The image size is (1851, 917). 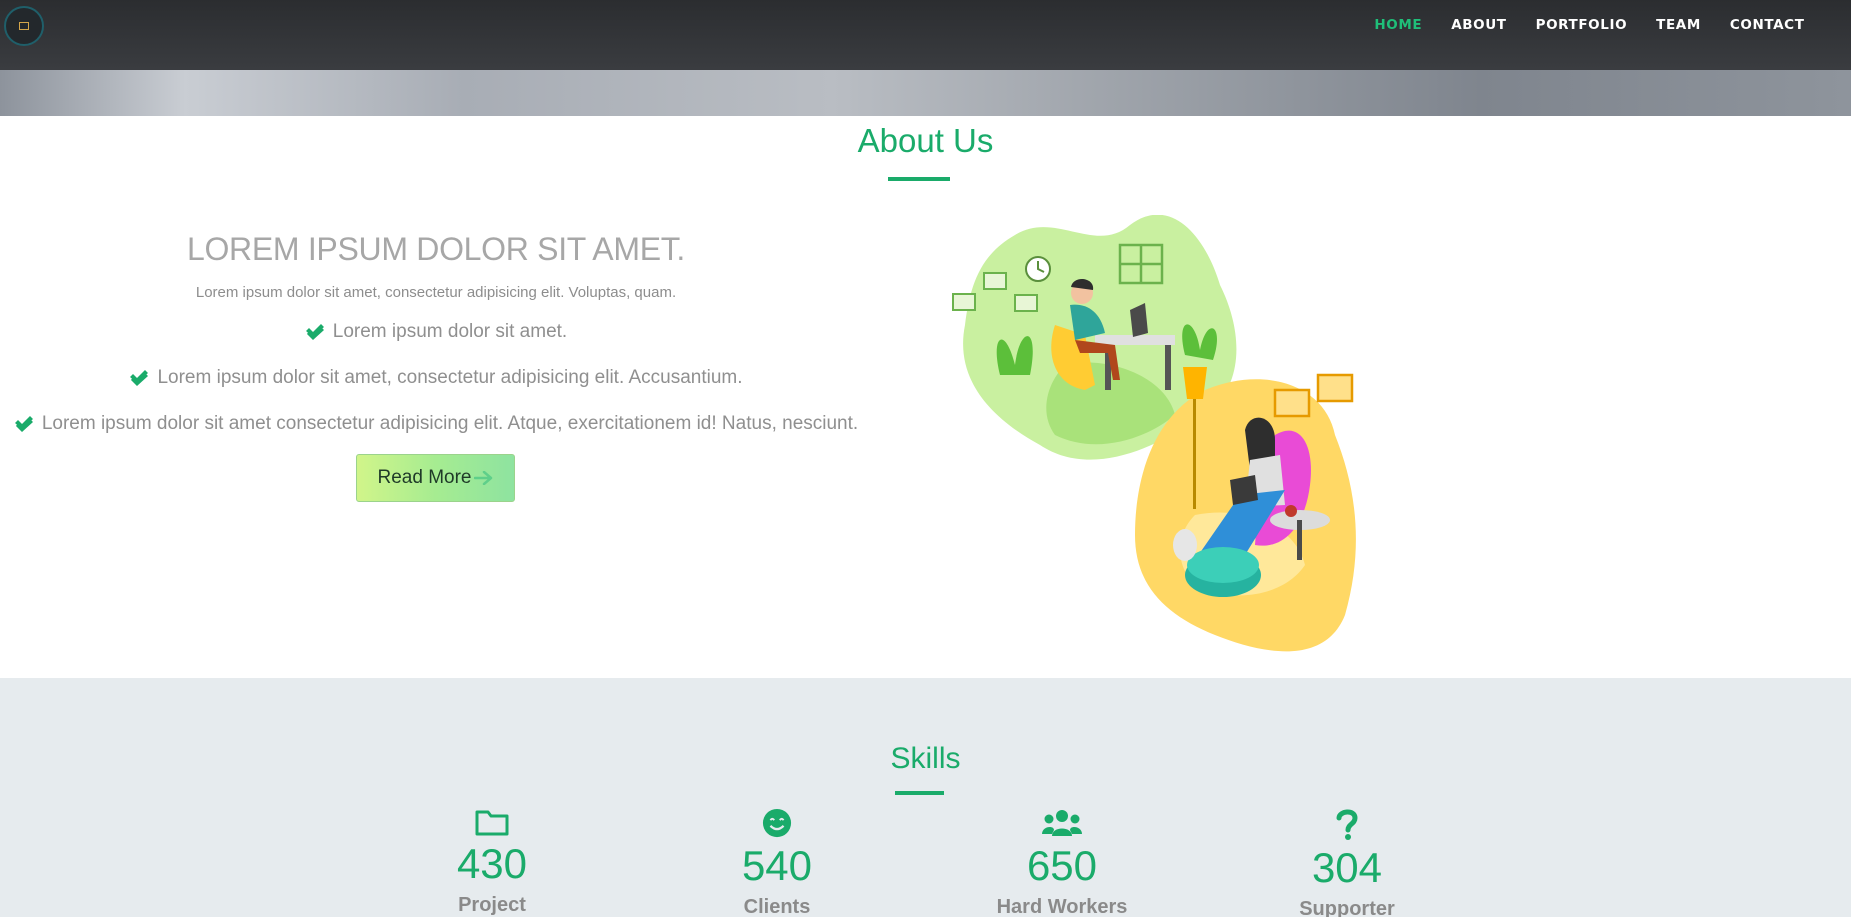 What do you see at coordinates (424, 477) in the screenshot?
I see `read-more-label: Read More` at bounding box center [424, 477].